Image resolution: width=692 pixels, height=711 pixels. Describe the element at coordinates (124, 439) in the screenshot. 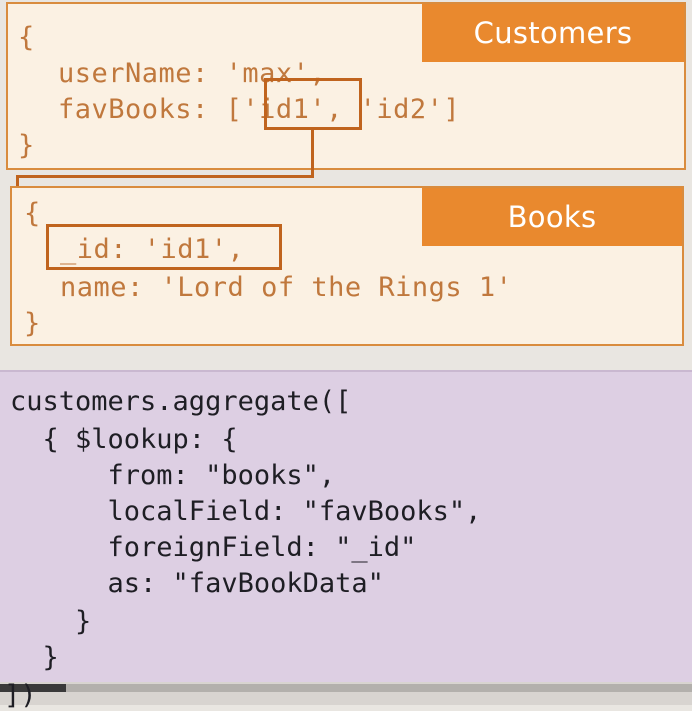

I see `aggregate-line-2: { $lookup: {` at that location.